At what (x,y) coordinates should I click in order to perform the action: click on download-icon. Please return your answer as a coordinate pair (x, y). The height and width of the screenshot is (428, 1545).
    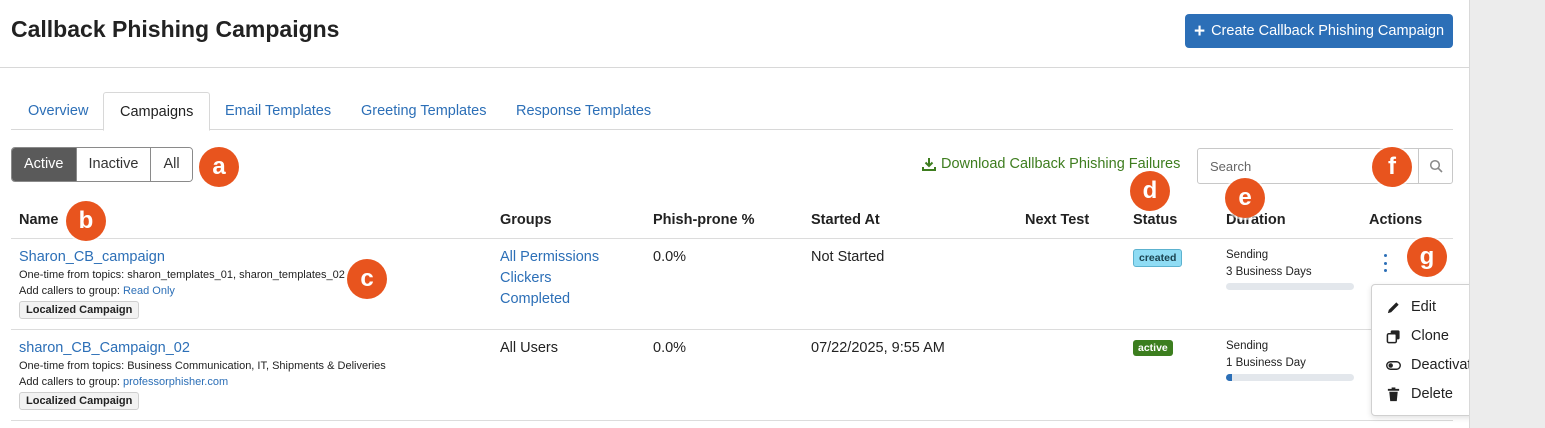
    Looking at the image, I should click on (929, 164).